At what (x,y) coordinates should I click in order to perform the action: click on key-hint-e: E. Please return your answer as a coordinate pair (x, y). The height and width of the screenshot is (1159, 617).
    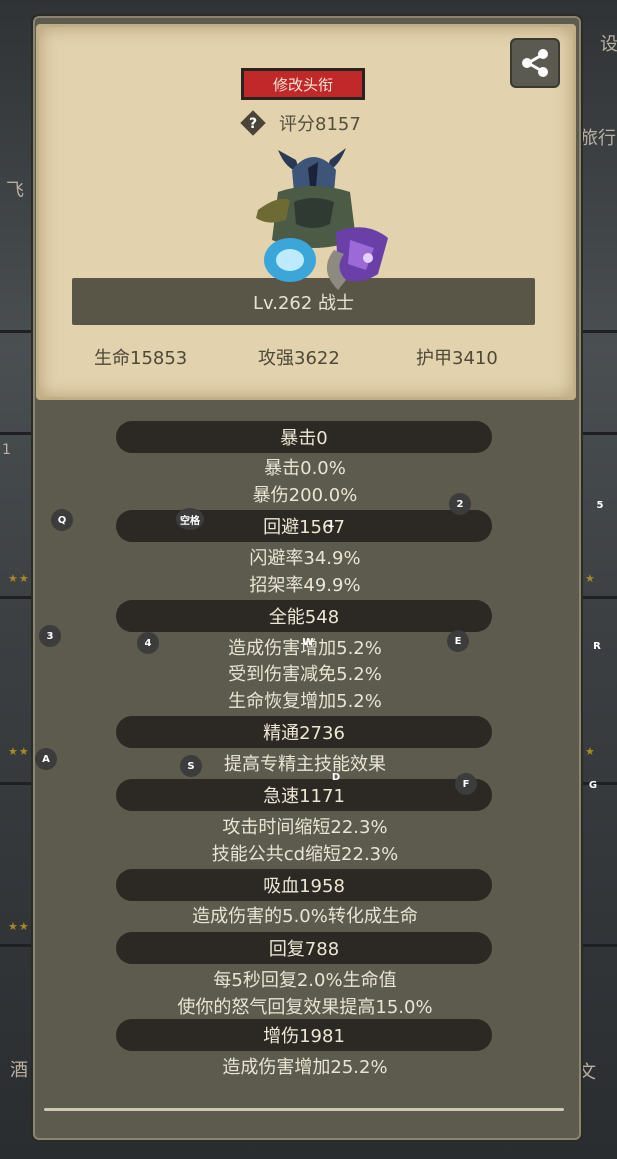
    Looking at the image, I should click on (458, 641).